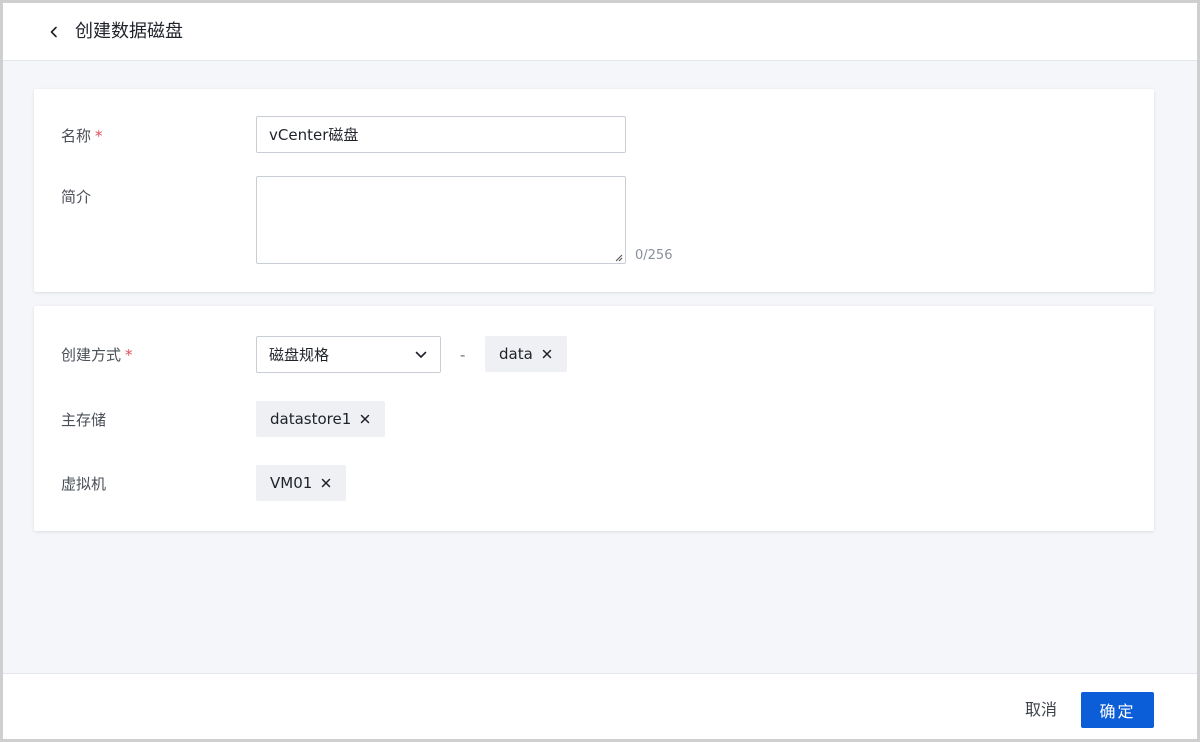 The image size is (1200, 742). What do you see at coordinates (76, 197) in the screenshot?
I see `description-label: 简介` at bounding box center [76, 197].